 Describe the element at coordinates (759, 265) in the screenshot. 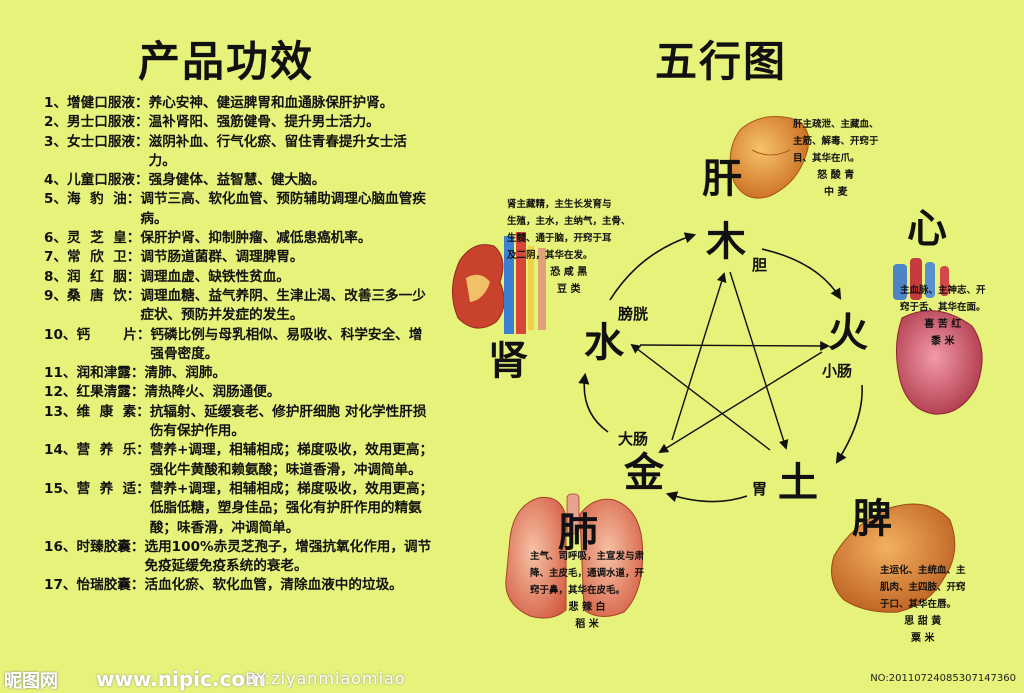

I see `fu-gallbladder: 胆` at that location.